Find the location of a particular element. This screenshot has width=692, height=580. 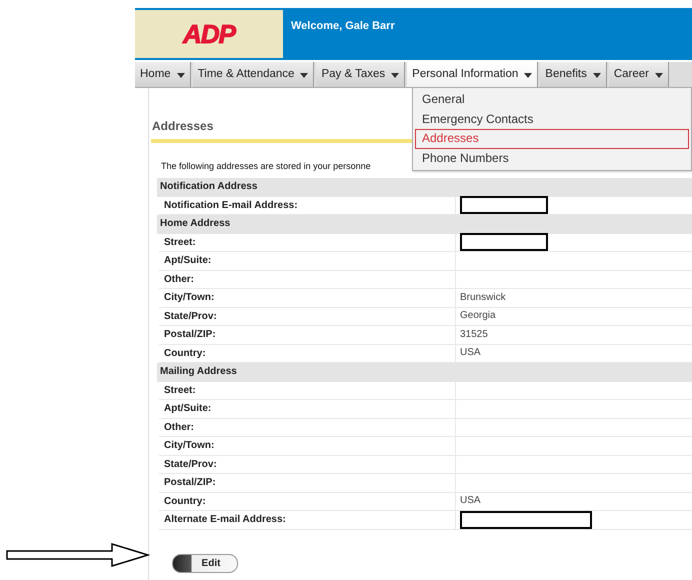

menu-item: Phone Numbers is located at coordinates (552, 158).